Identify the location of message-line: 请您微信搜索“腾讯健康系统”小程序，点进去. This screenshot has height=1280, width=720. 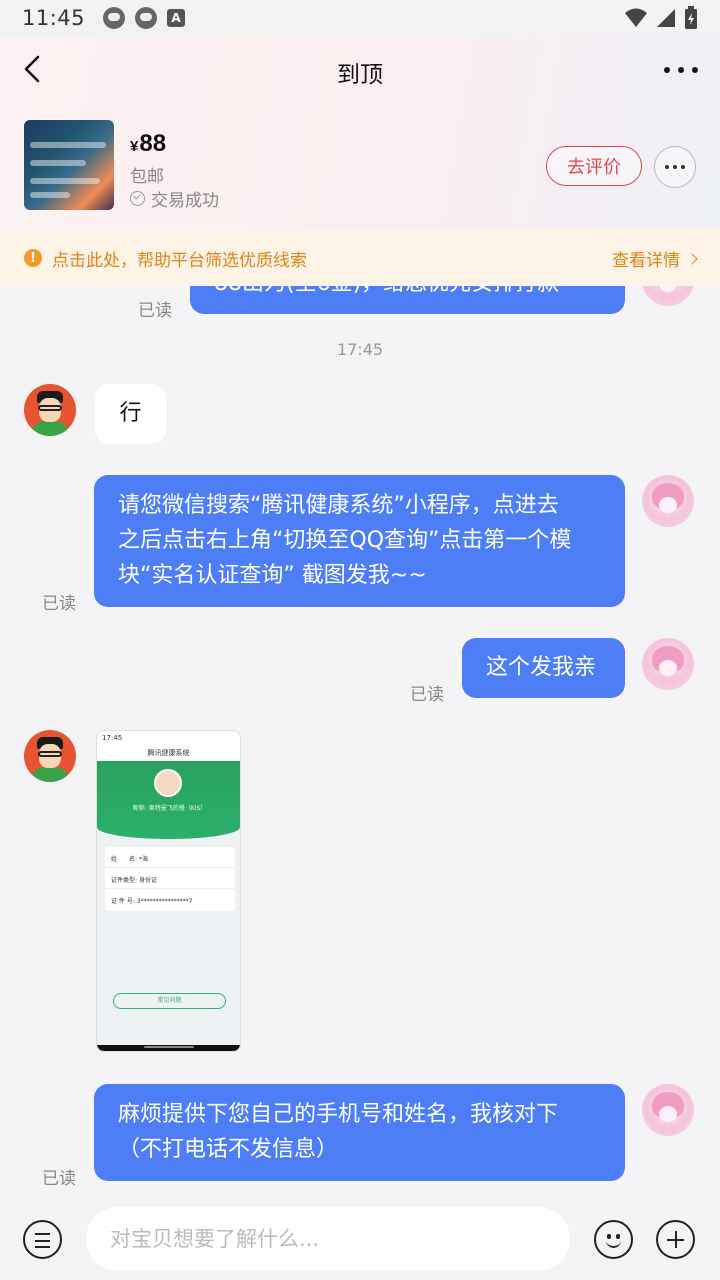
(338, 505).